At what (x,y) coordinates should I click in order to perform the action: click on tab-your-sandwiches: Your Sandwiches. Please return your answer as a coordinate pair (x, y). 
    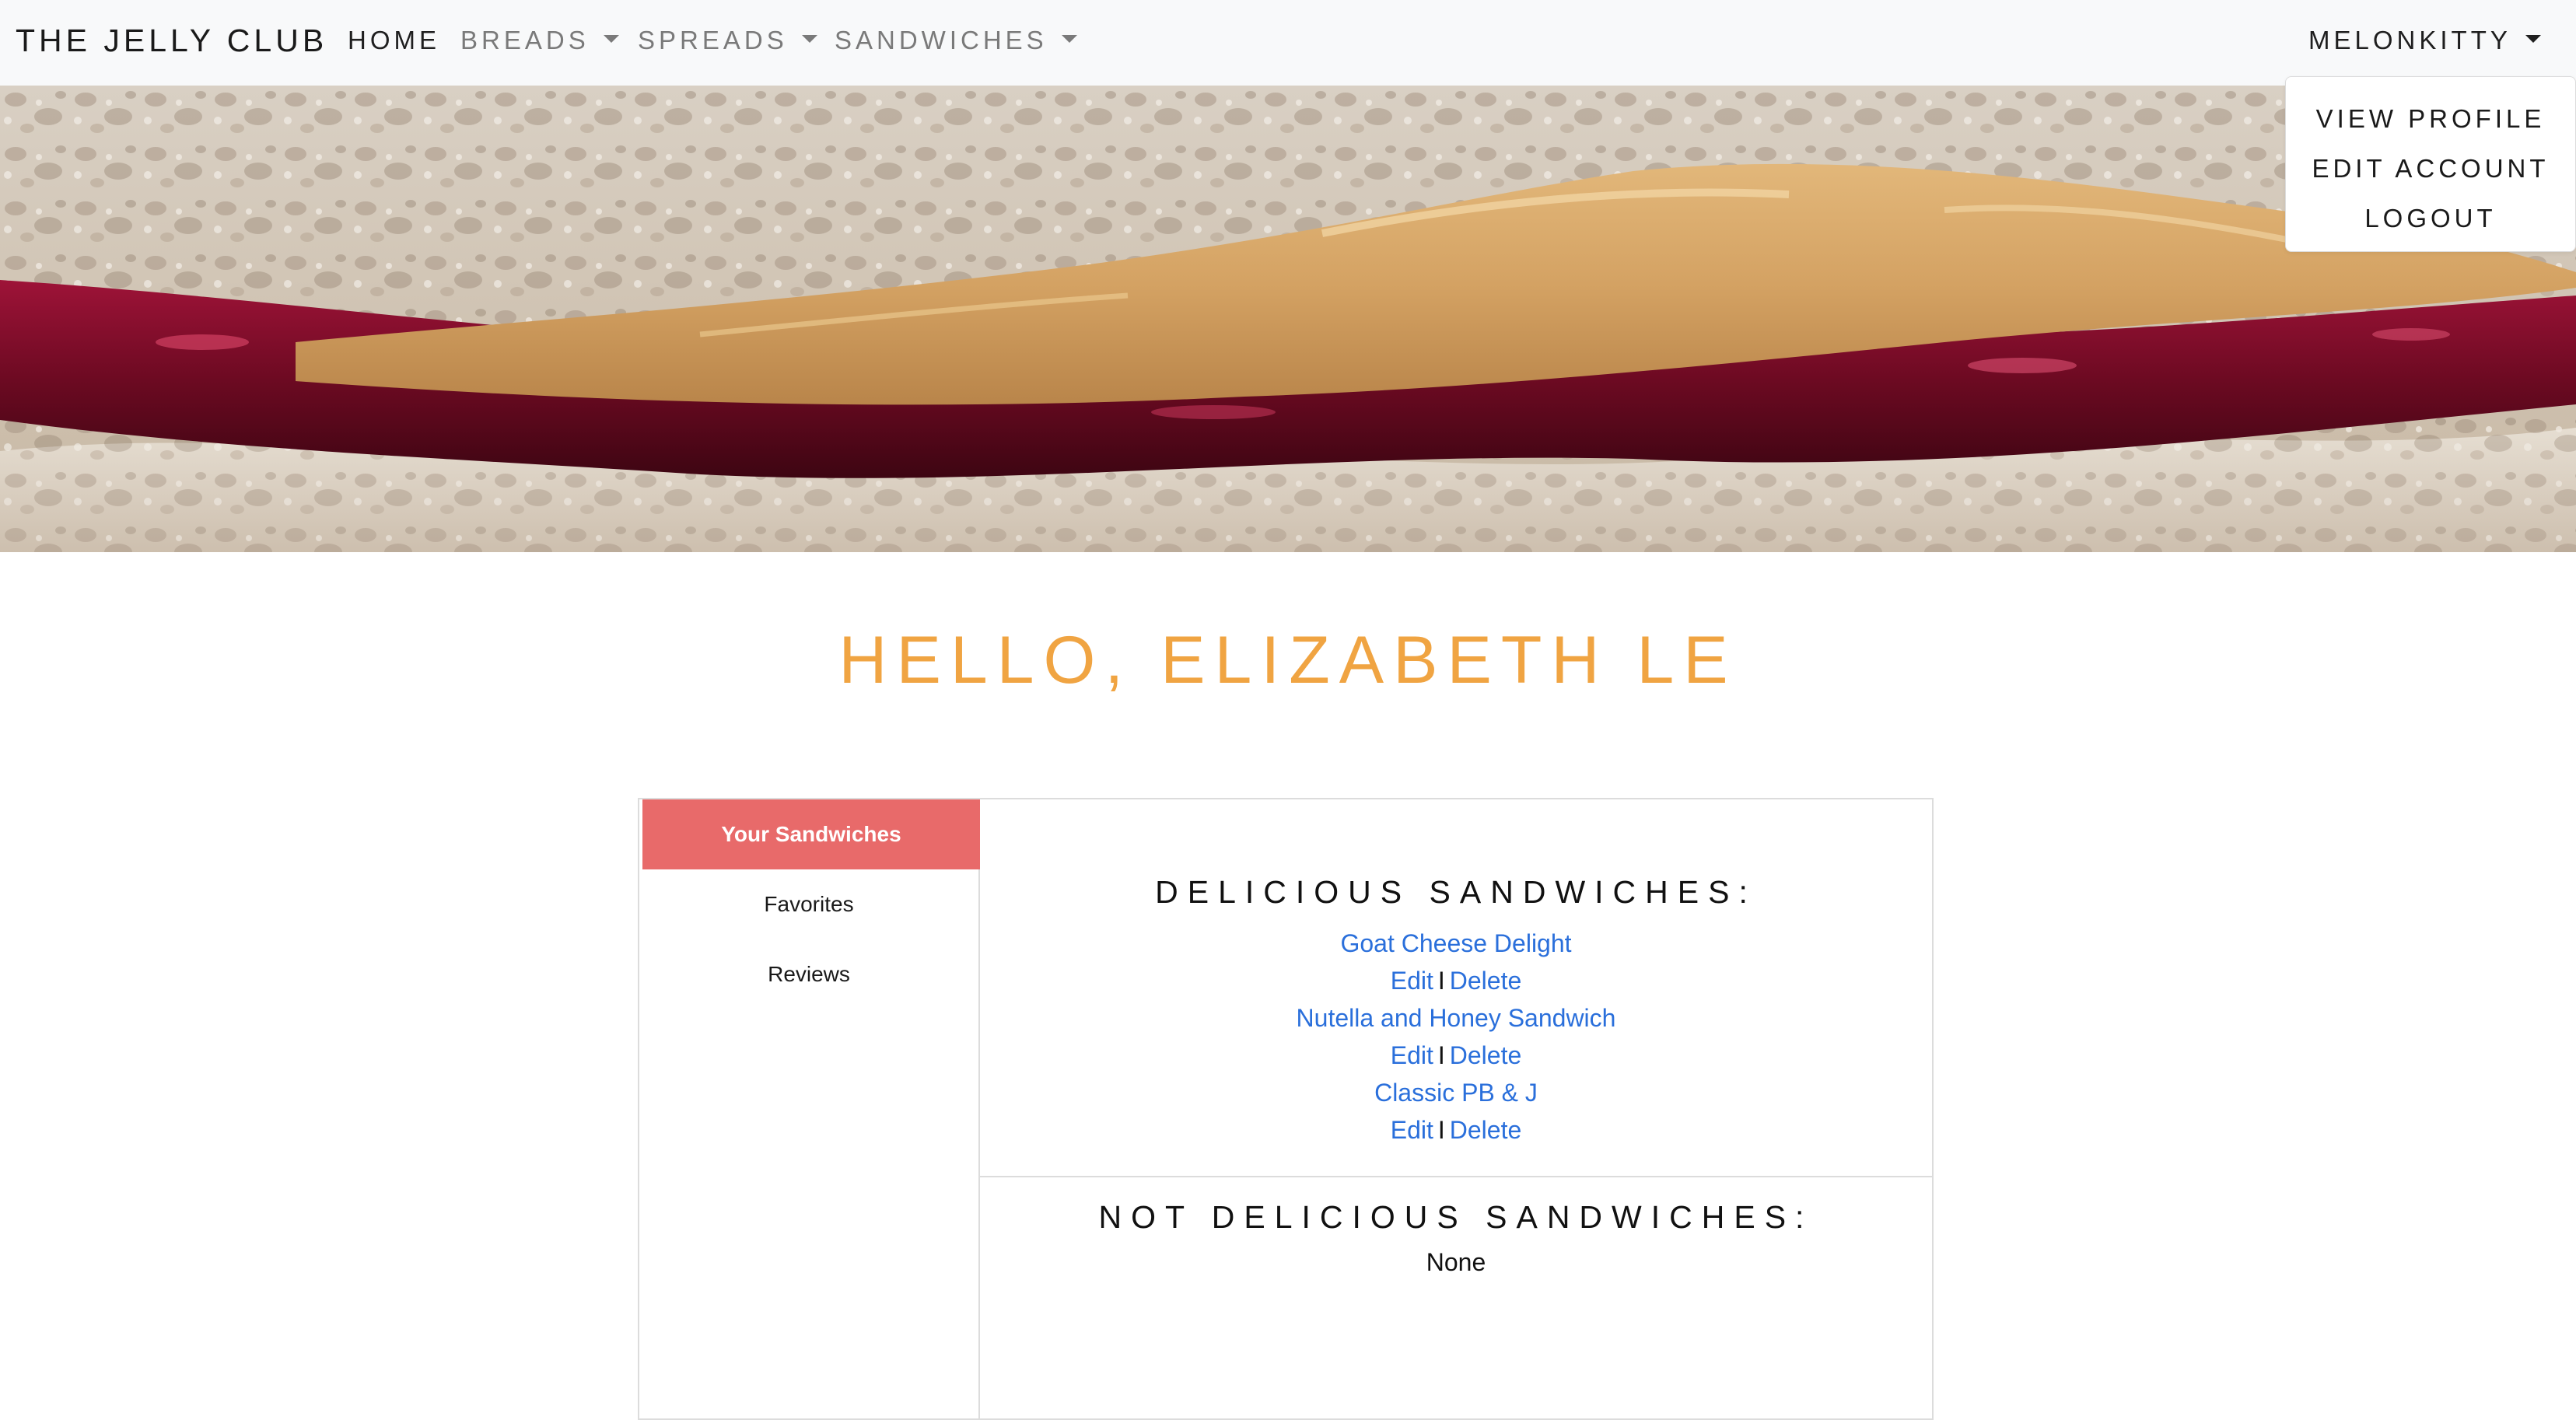
    Looking at the image, I should click on (811, 834).